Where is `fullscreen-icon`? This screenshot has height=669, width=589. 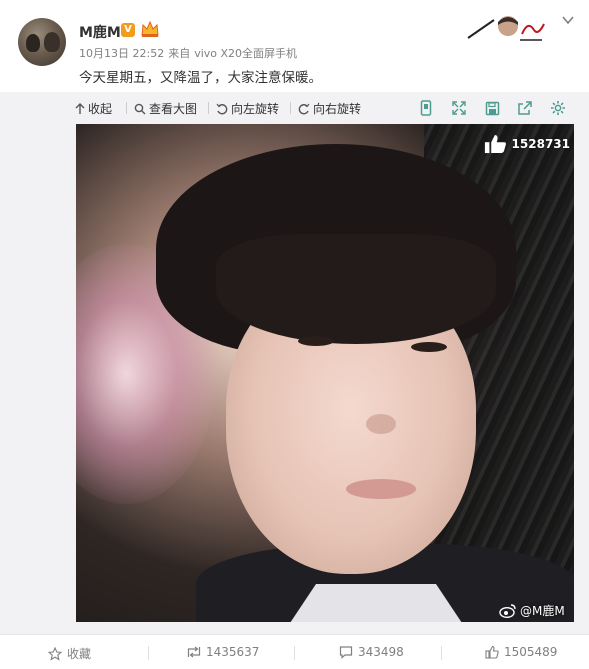 fullscreen-icon is located at coordinates (459, 108).